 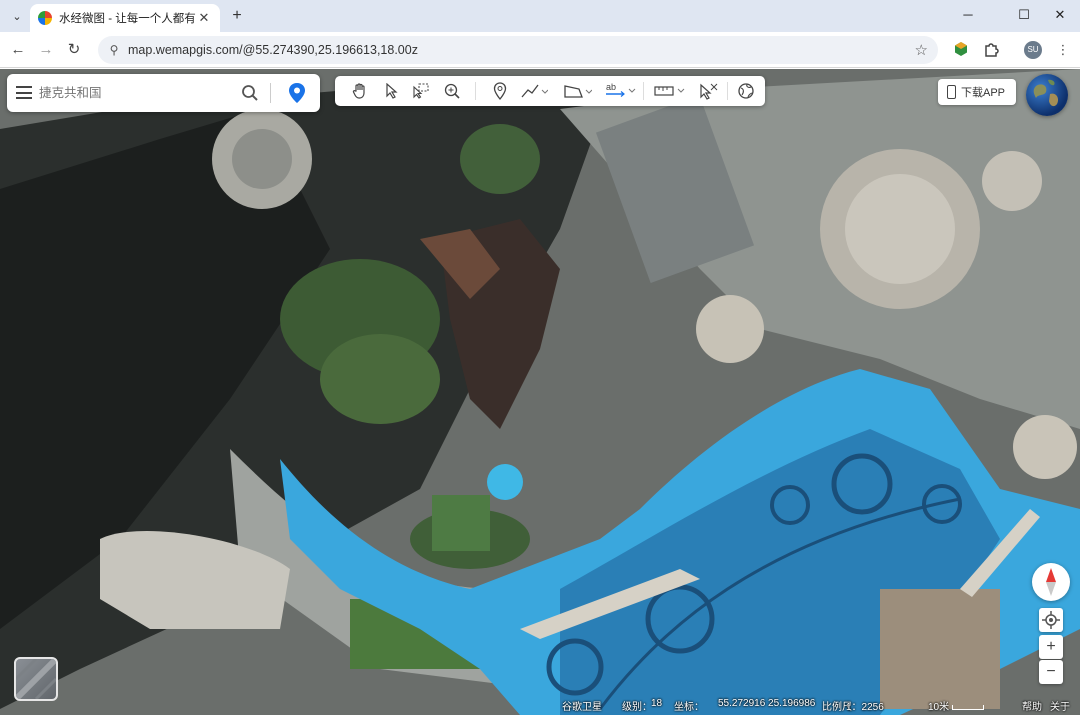 What do you see at coordinates (250, 93) in the screenshot?
I see `search-icon` at bounding box center [250, 93].